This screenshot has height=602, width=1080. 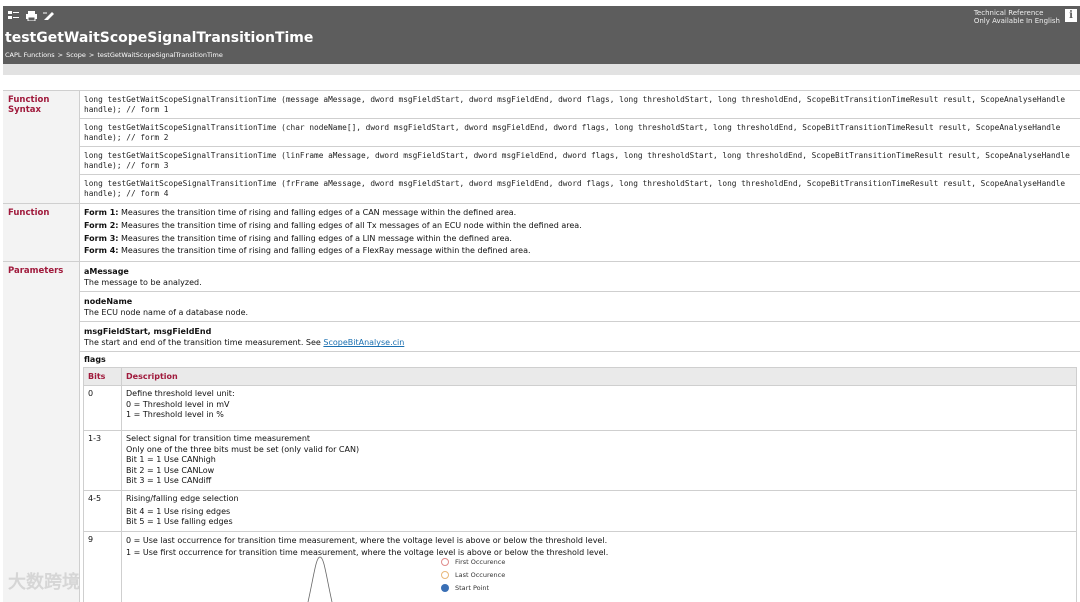 What do you see at coordinates (169, 481) in the screenshot?
I see `desc-line: Bit 3 = 1 Use CANdiff` at bounding box center [169, 481].